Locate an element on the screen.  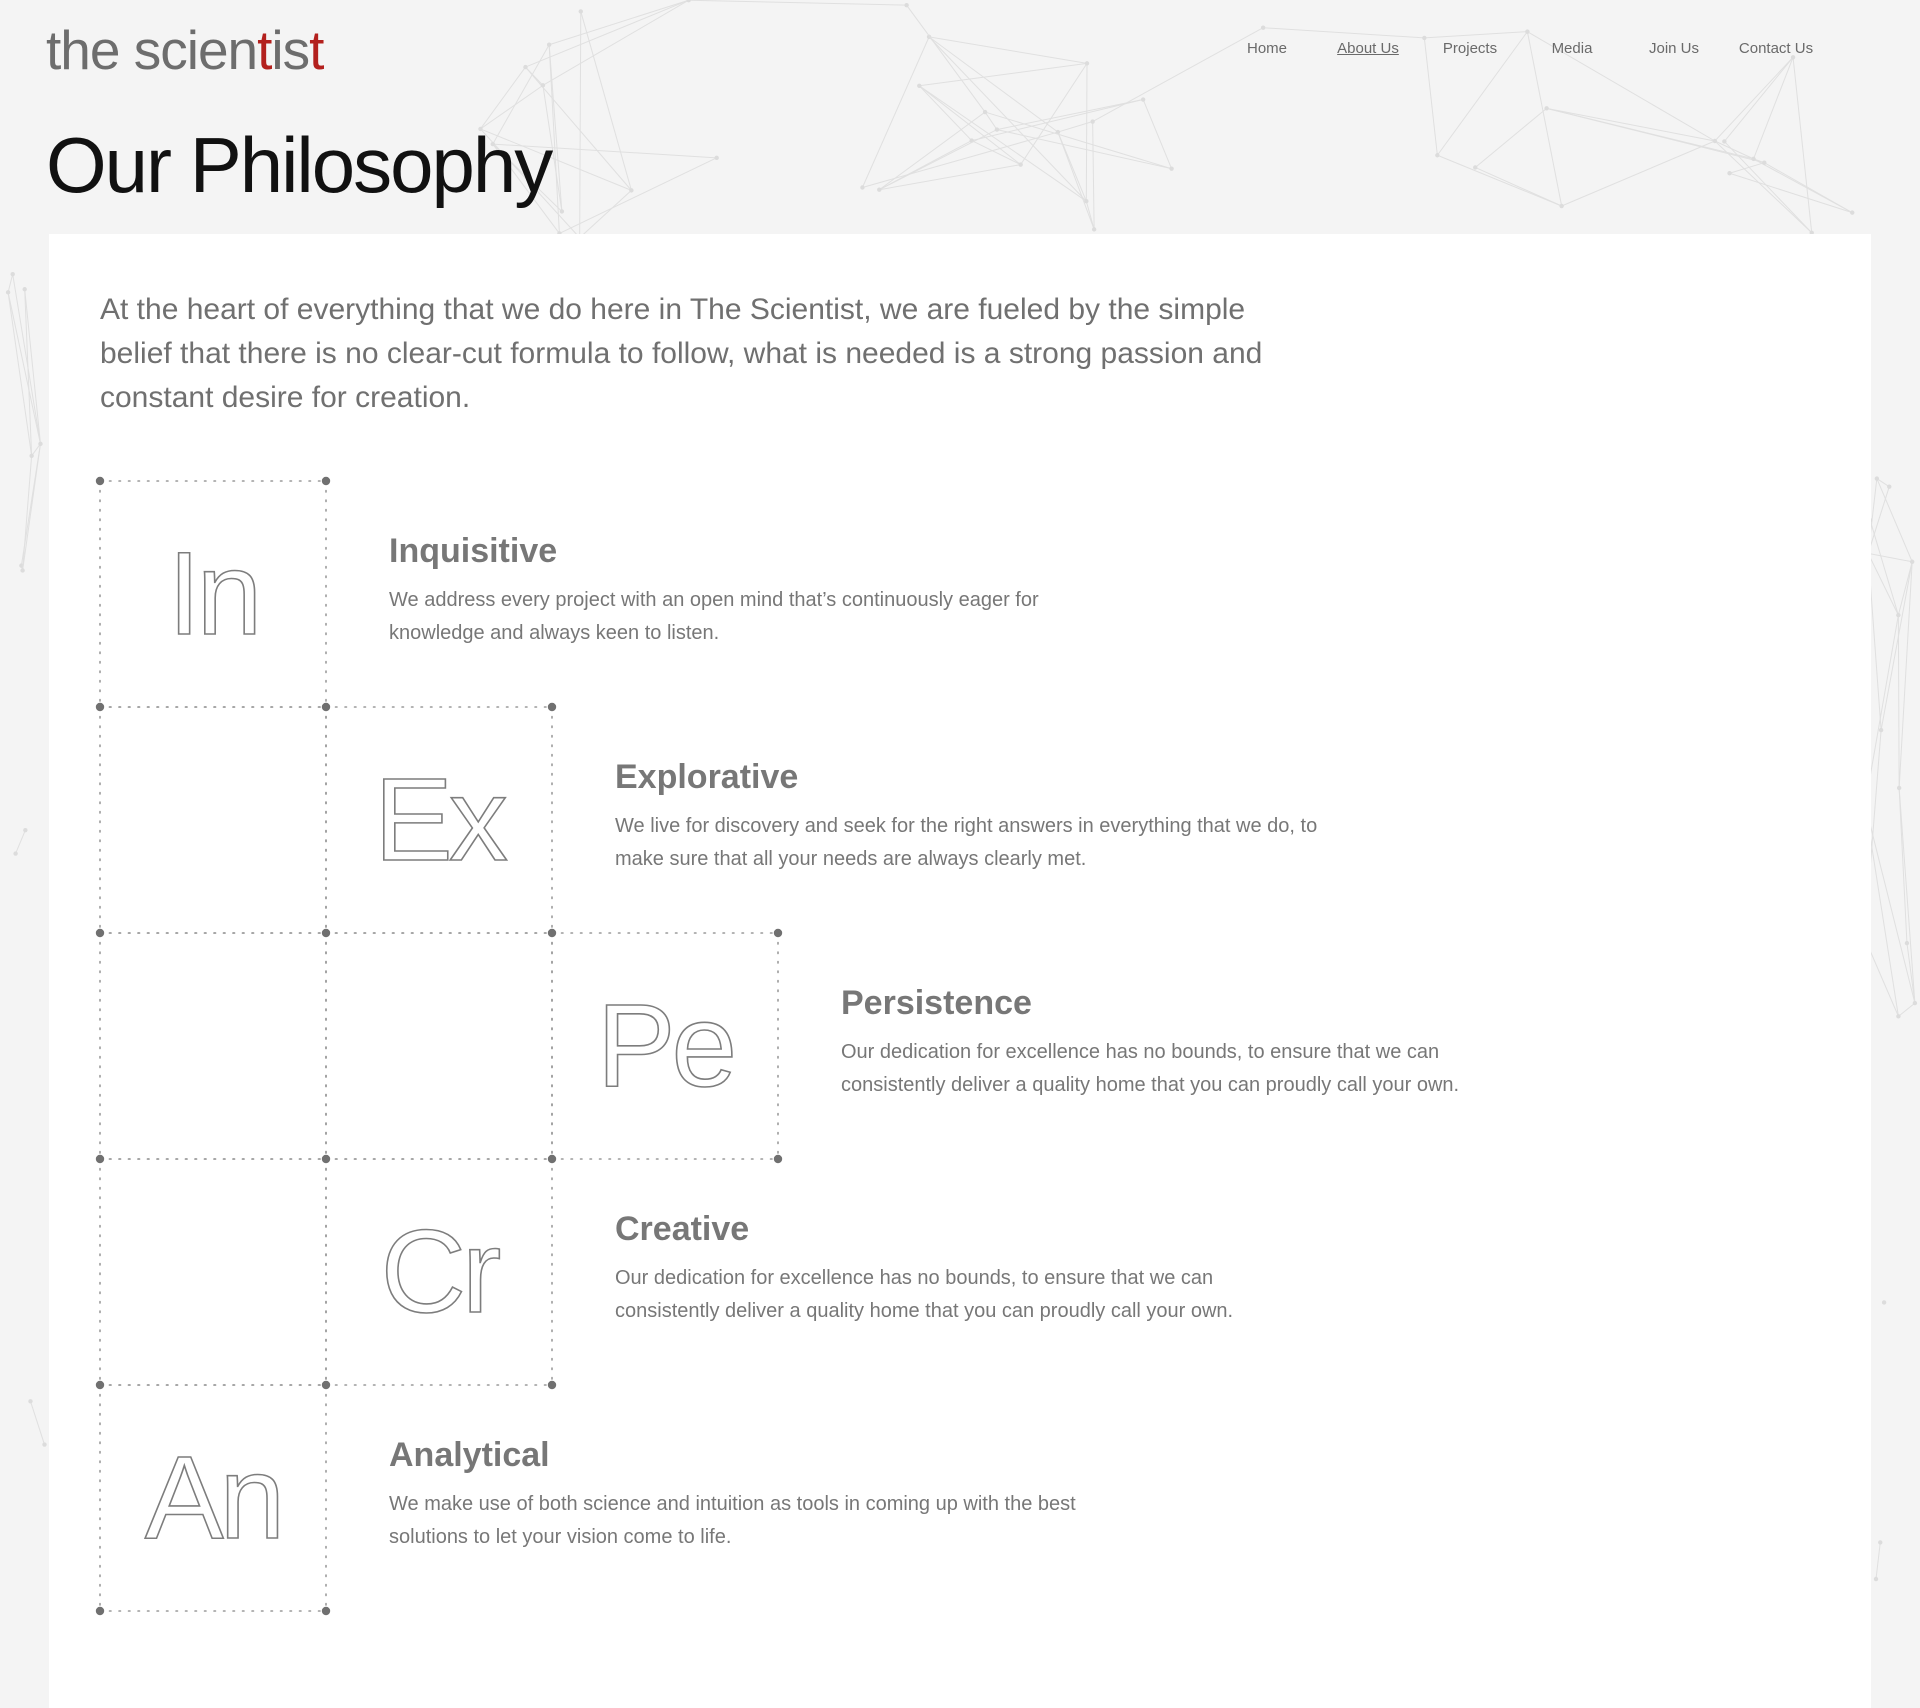
symbol-tile-in: In is located at coordinates (213, 594).